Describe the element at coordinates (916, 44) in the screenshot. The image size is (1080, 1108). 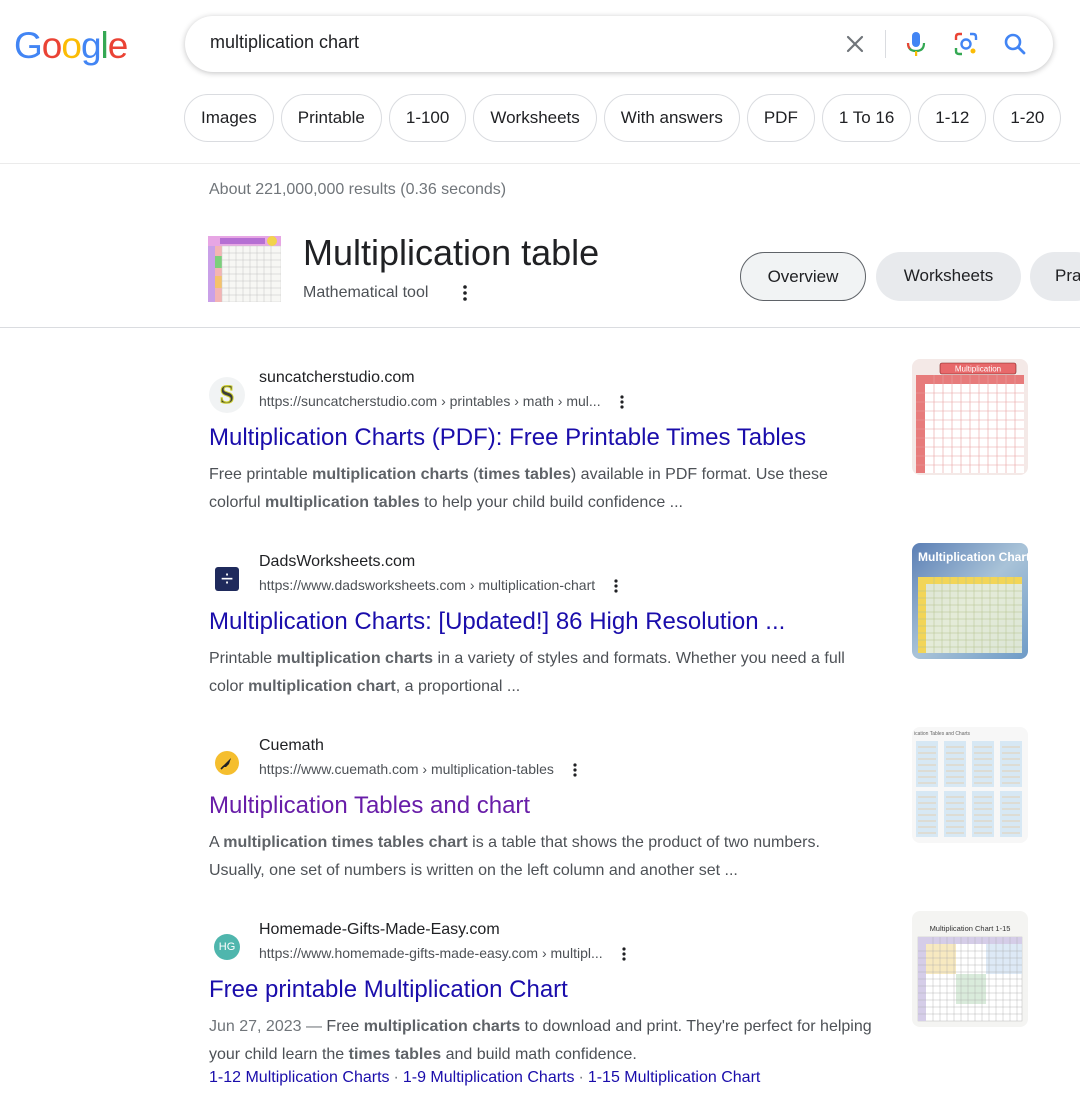
I see `microphone-icon` at that location.